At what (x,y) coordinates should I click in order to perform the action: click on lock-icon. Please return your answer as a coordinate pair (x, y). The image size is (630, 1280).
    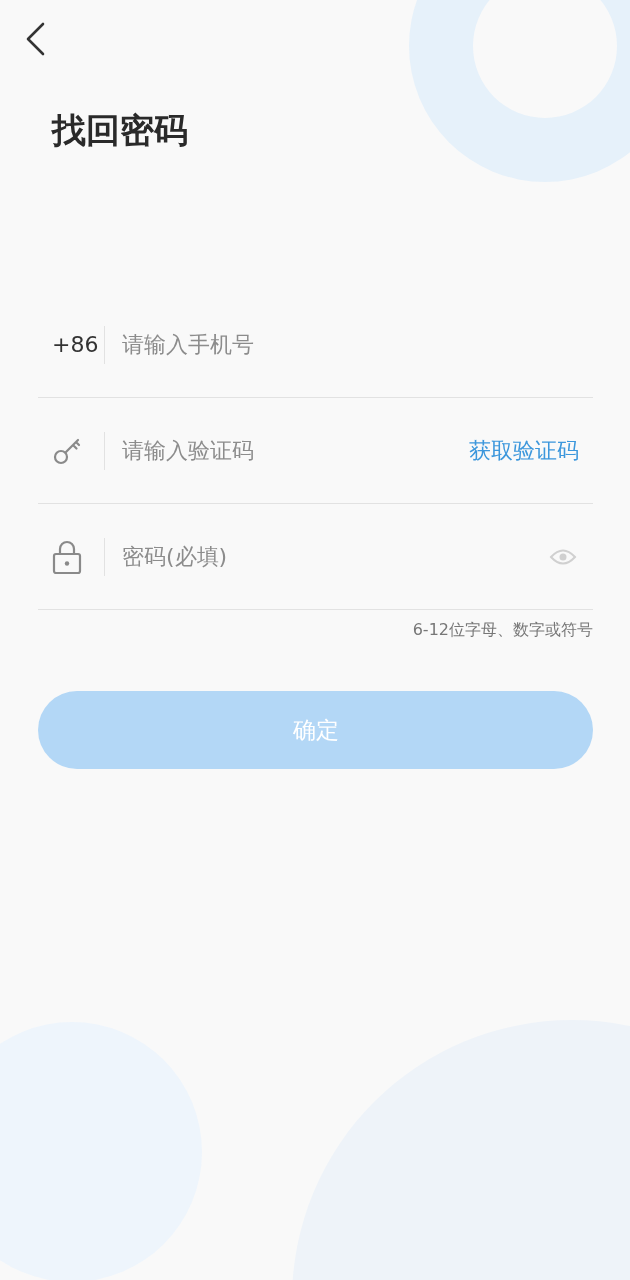
    Looking at the image, I should click on (67, 556).